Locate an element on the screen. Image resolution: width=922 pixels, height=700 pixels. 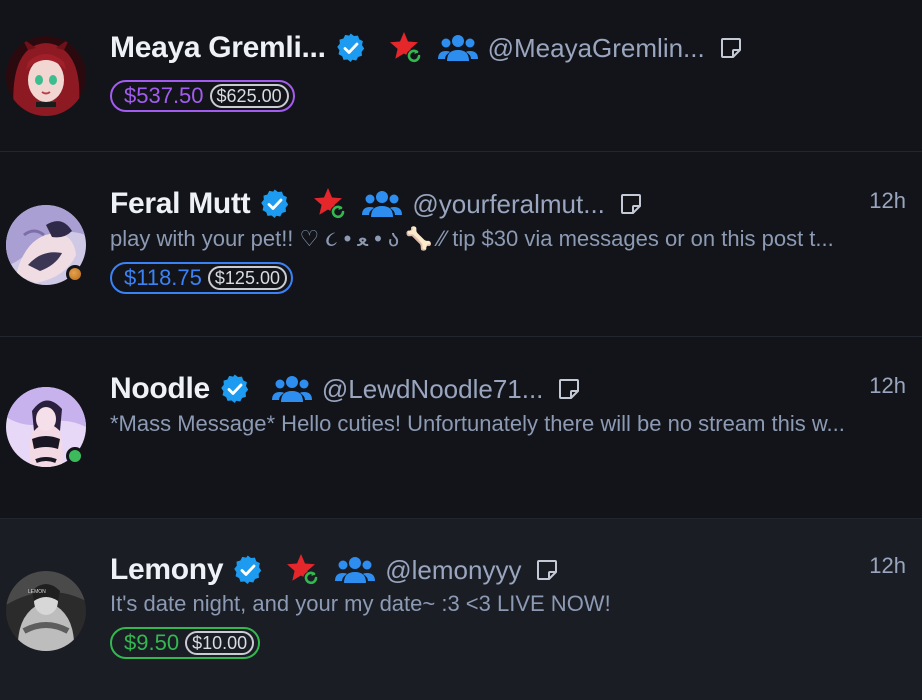
price-current: $118.75 is located at coordinates (163, 277).